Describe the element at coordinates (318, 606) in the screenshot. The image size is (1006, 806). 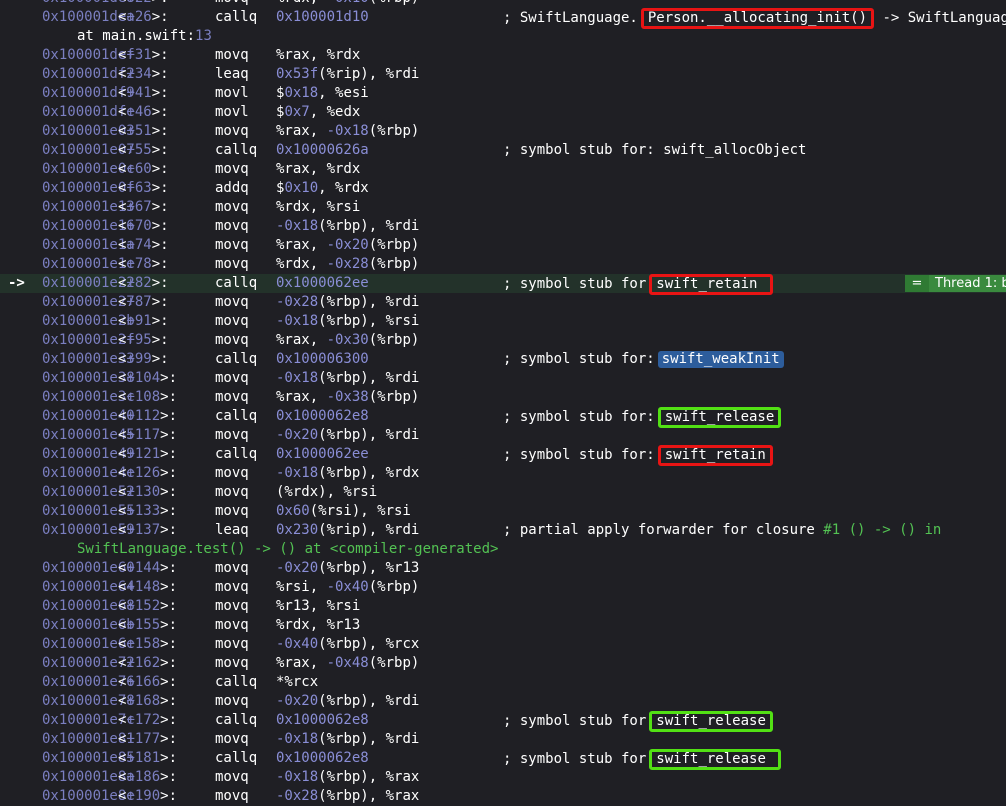
I see `instruction-operands: %r13, %rsi` at that location.